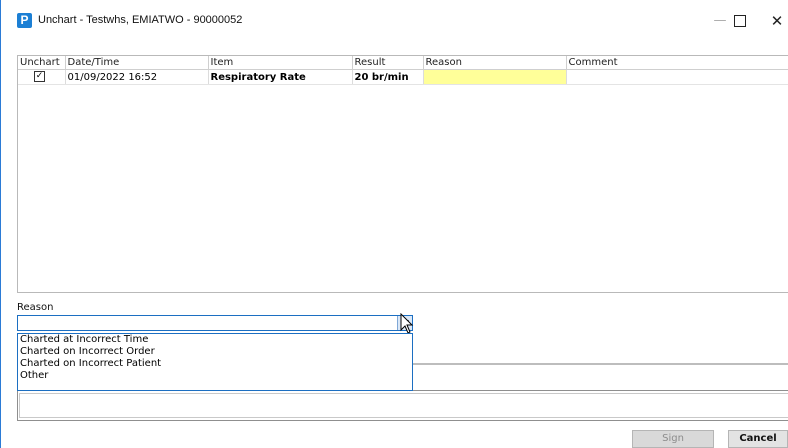  I want to click on dropdown-option-incorrect-order: Charted on Incorrect Order, so click(215, 352).